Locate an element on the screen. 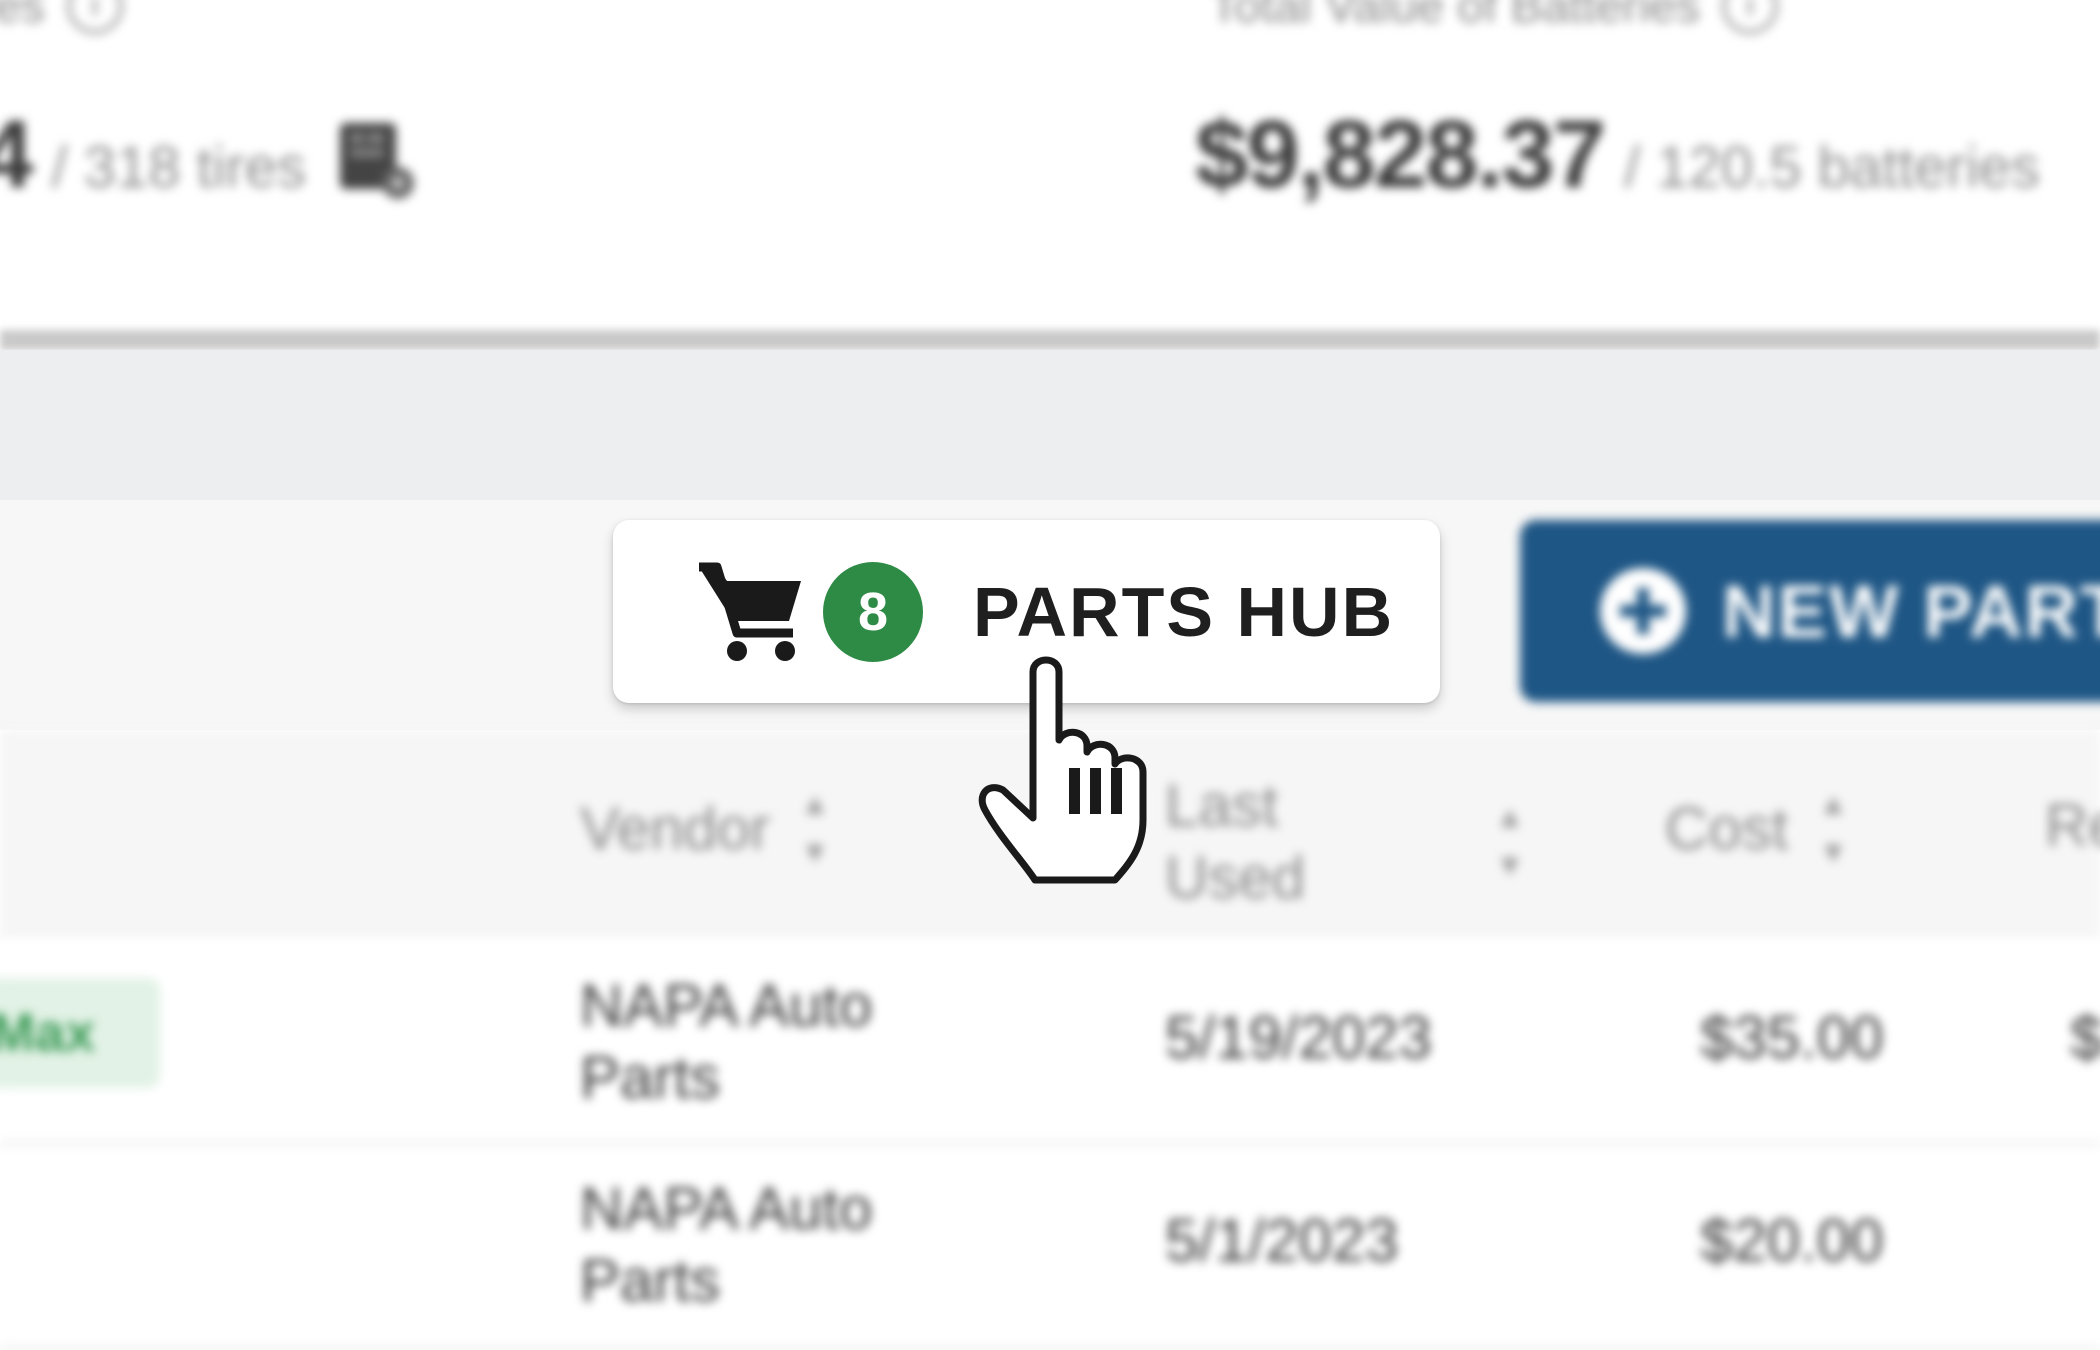 The image size is (2100, 1350). batteries-stat: $9,828.37 / 120.5 batteries is located at coordinates (1617, 155).